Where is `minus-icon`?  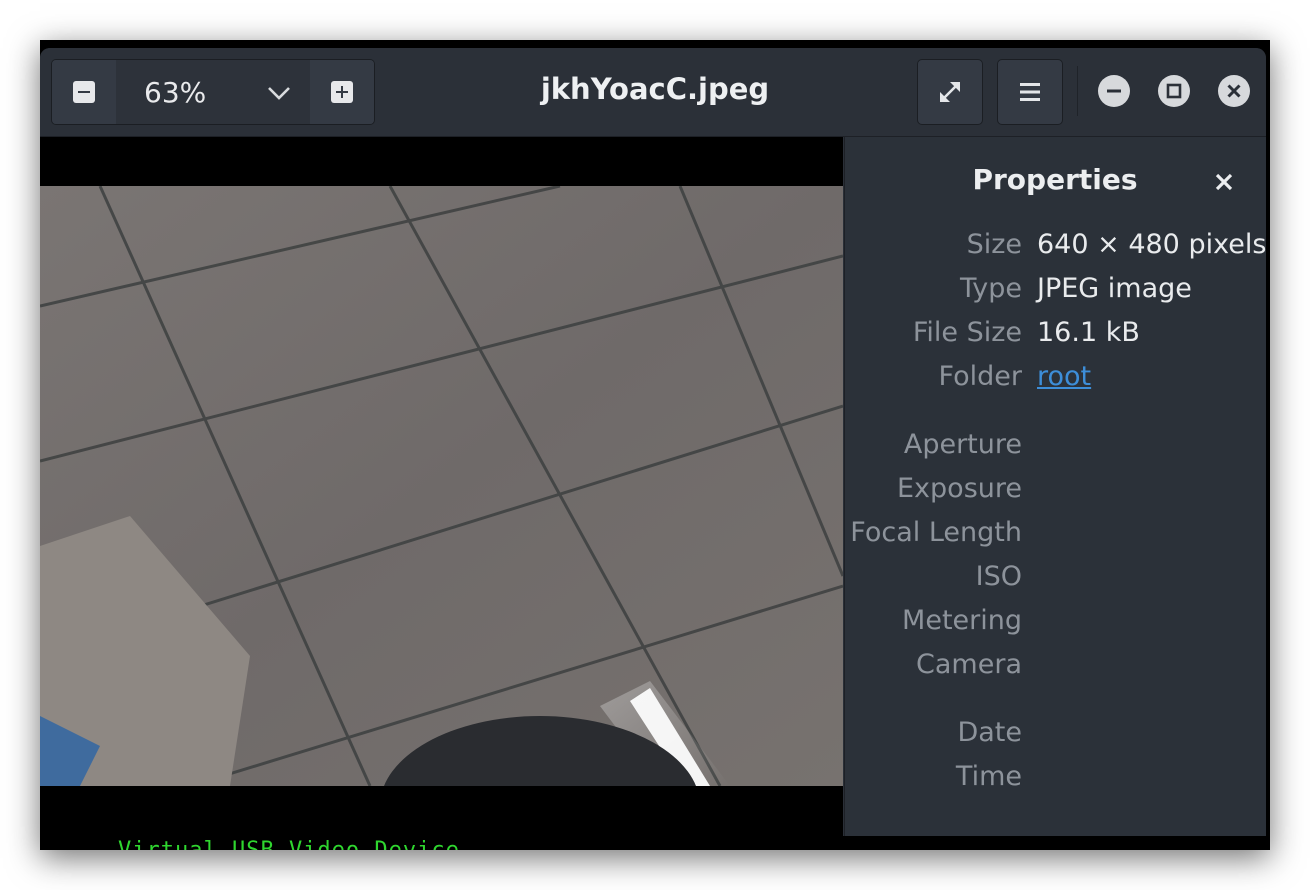
minus-icon is located at coordinates (84, 92).